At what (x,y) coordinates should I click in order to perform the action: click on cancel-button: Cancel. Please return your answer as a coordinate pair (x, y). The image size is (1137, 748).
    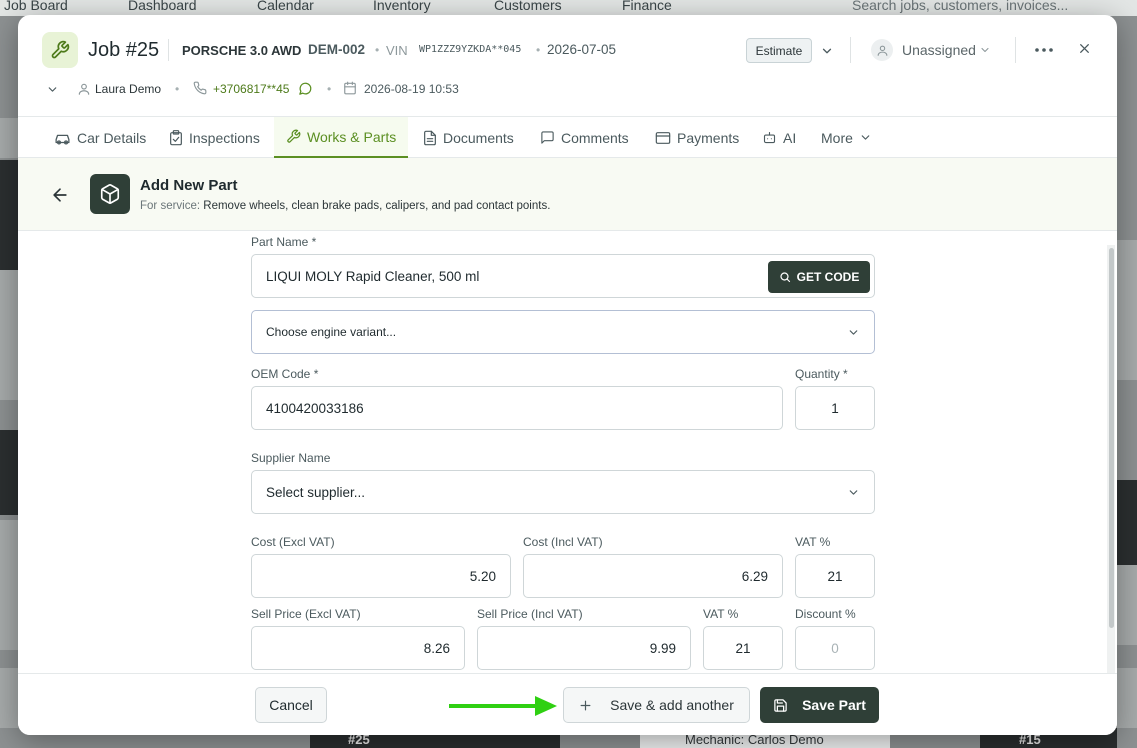
    Looking at the image, I should click on (291, 705).